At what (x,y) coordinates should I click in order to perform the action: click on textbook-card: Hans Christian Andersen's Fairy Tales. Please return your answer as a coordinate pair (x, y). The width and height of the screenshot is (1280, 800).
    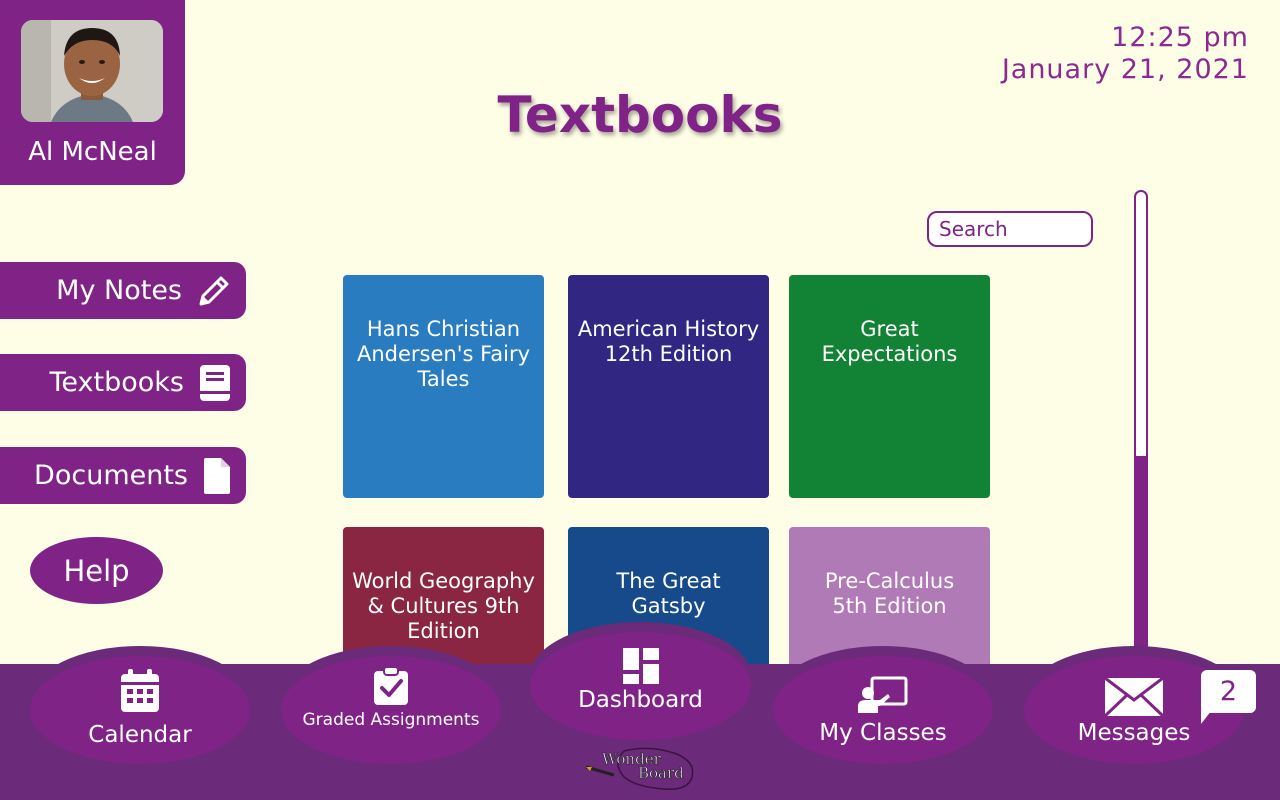
    Looking at the image, I should click on (443, 386).